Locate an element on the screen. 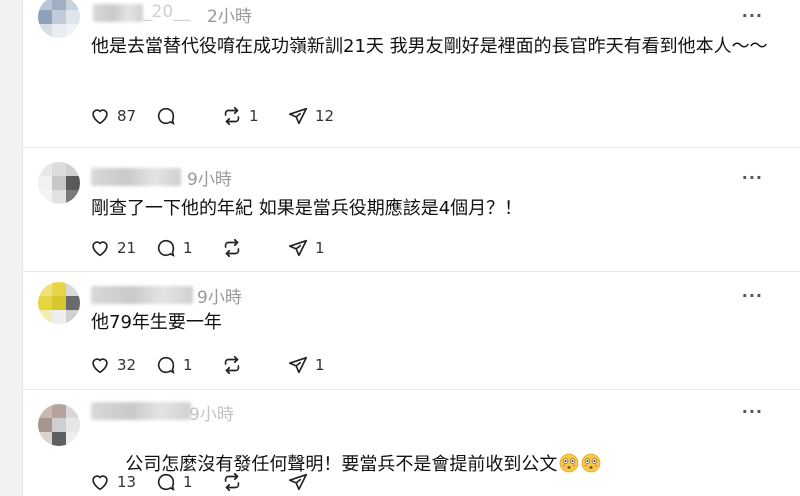 Image resolution: width=800 pixels, height=496 pixels. repost-count: 1 is located at coordinates (254, 116).